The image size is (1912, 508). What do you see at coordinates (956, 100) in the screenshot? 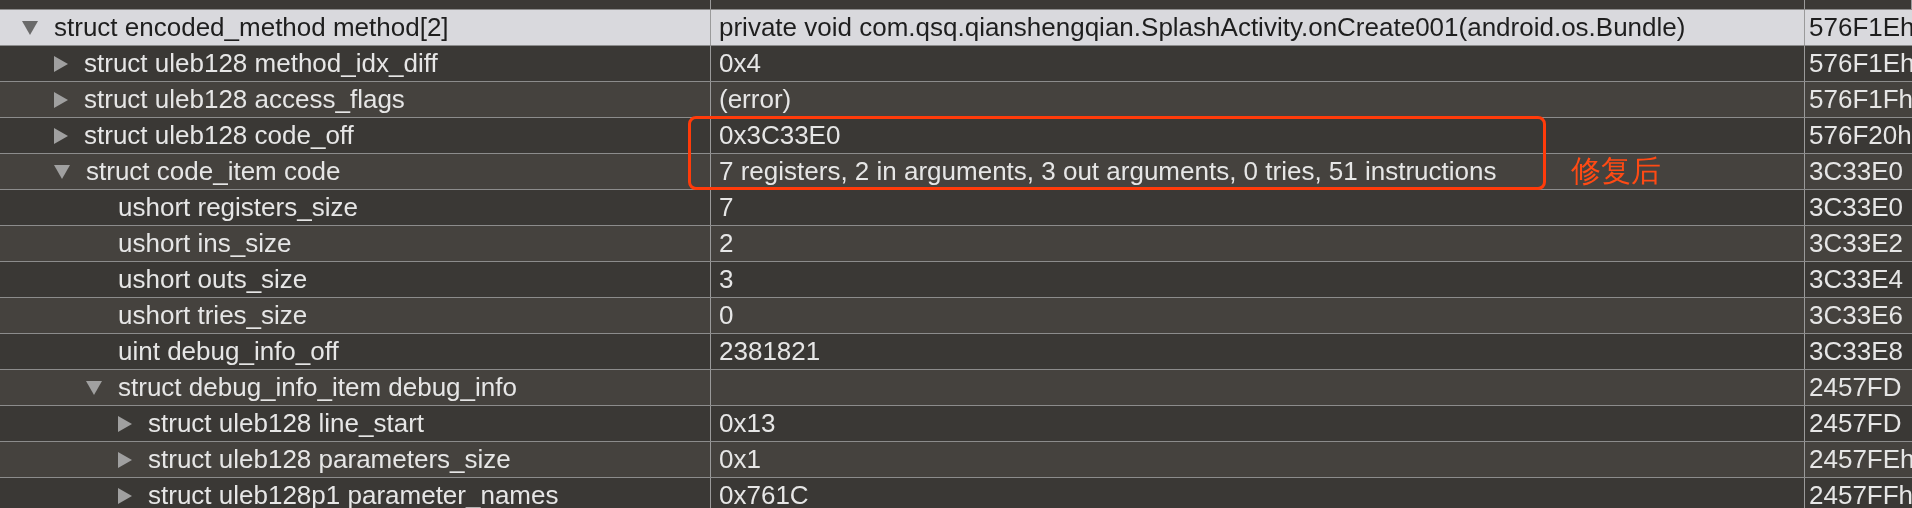
I see `tree-row: struct uleb128 access_flags (error) 576F1Fh` at bounding box center [956, 100].